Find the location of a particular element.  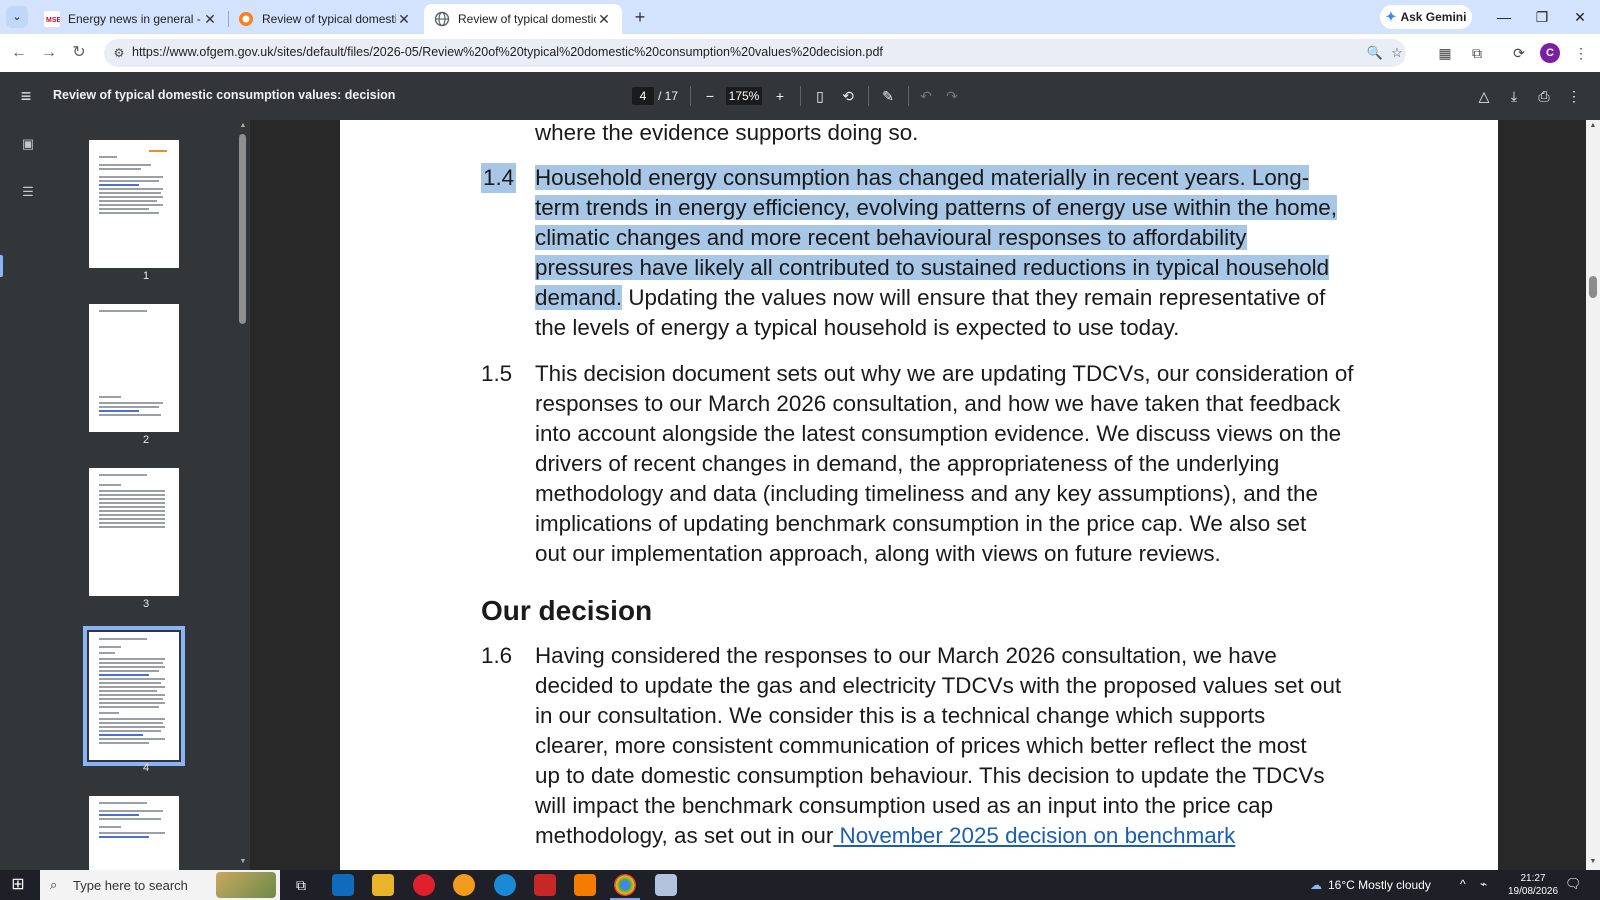

task-view-icon: ⧉ is located at coordinates (301, 885).